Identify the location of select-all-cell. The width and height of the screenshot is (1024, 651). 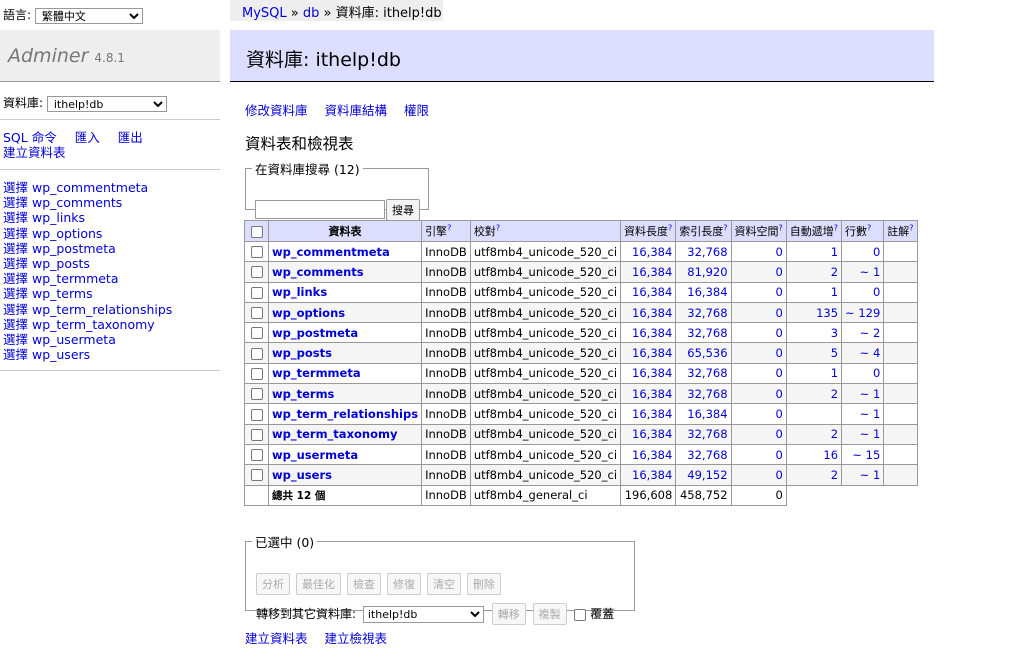
(256, 231).